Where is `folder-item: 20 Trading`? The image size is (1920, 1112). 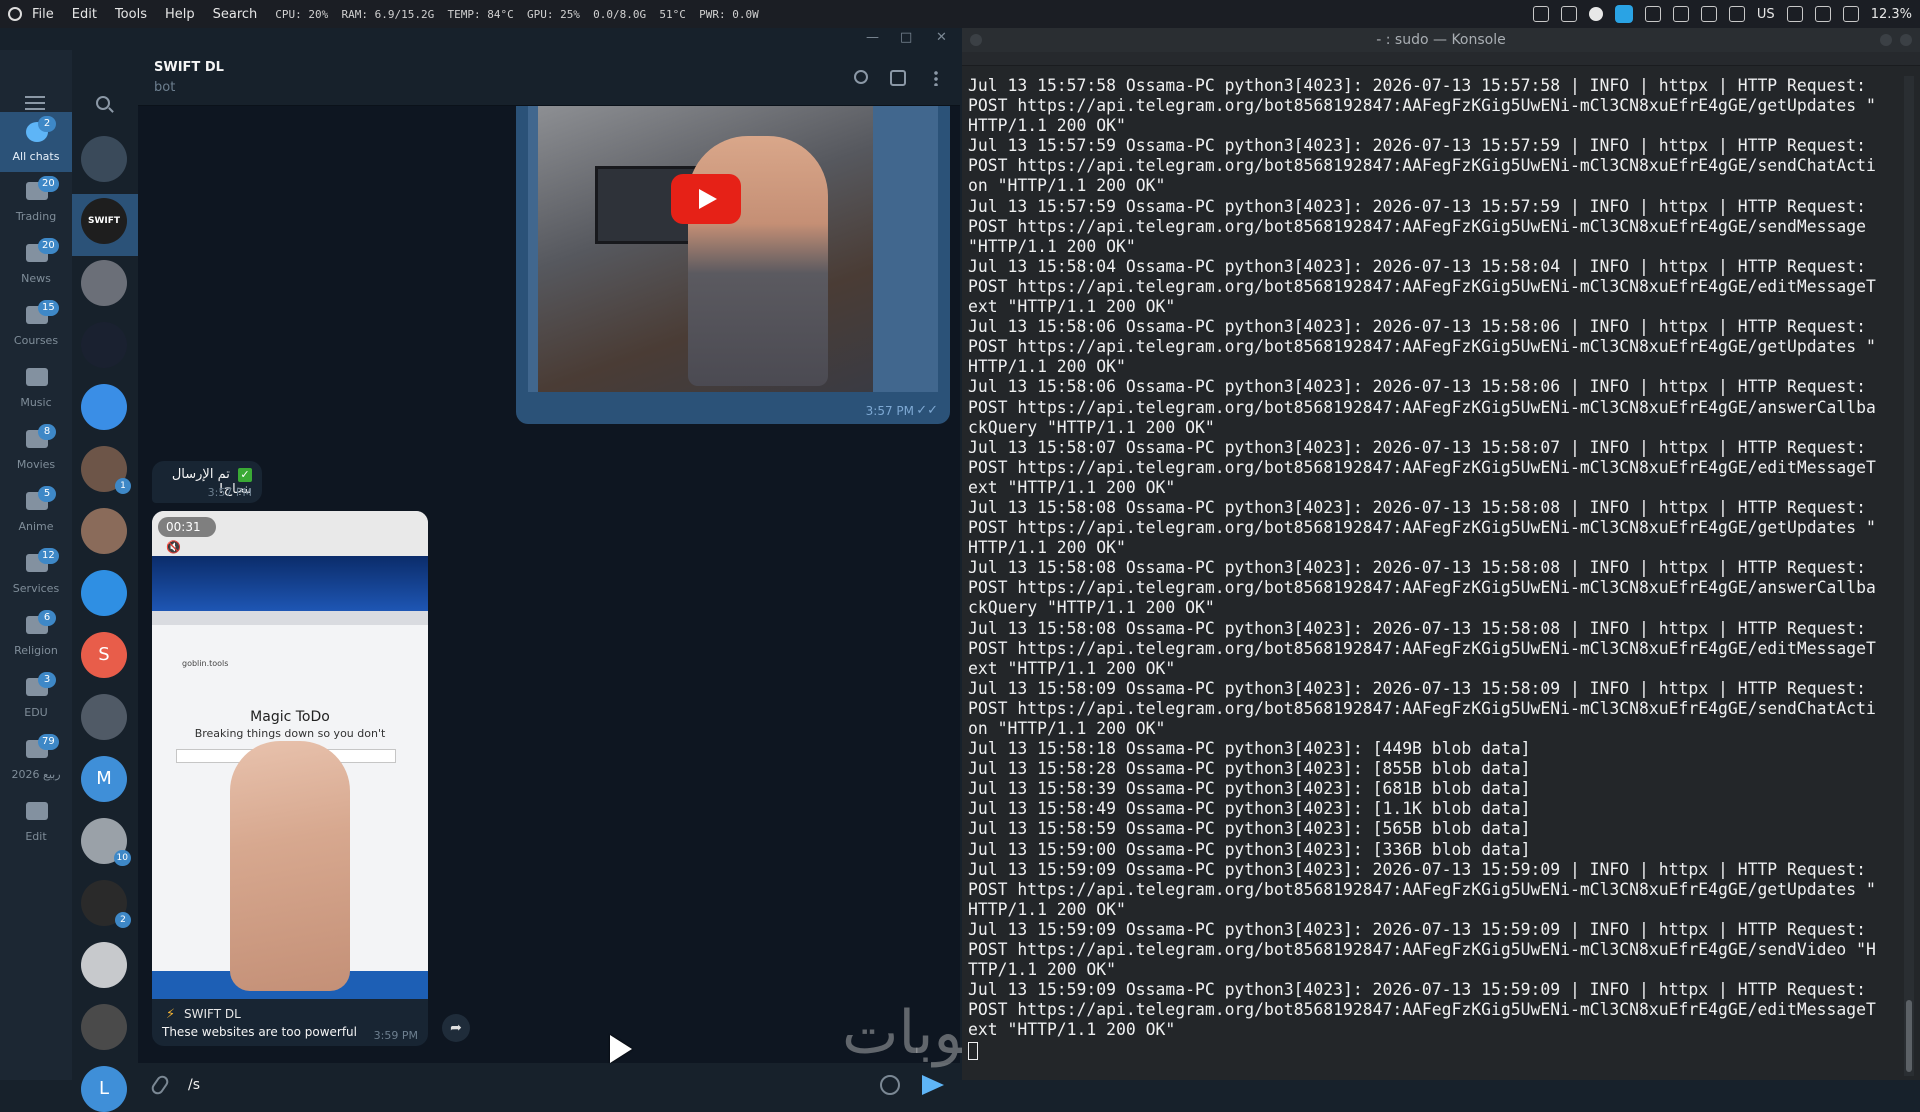 folder-item: 20 Trading is located at coordinates (36, 202).